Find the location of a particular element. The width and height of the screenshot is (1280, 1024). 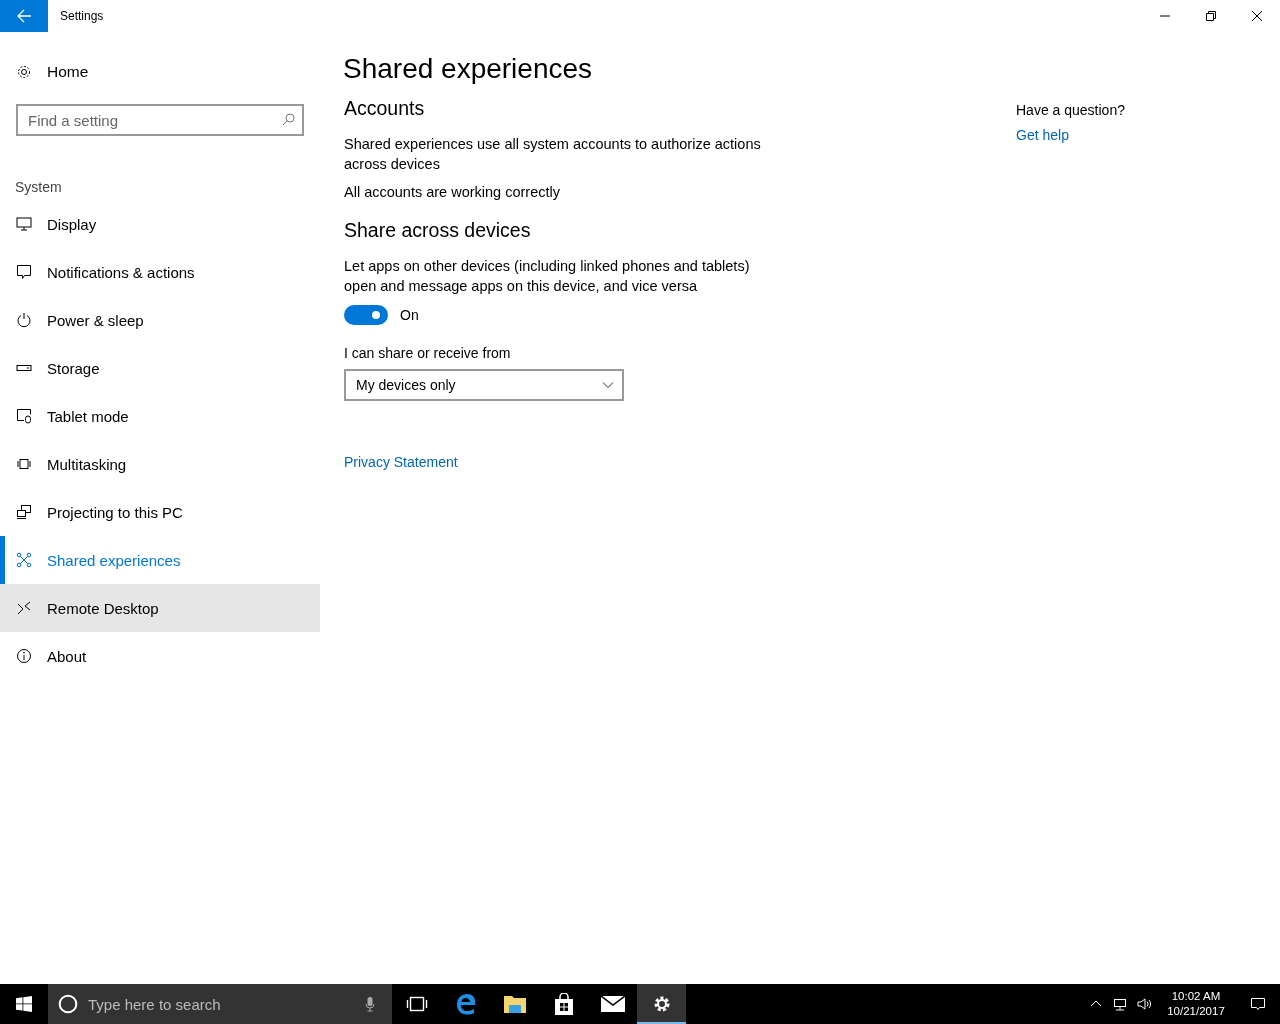

browser-e-icon is located at coordinates (465, 1004).